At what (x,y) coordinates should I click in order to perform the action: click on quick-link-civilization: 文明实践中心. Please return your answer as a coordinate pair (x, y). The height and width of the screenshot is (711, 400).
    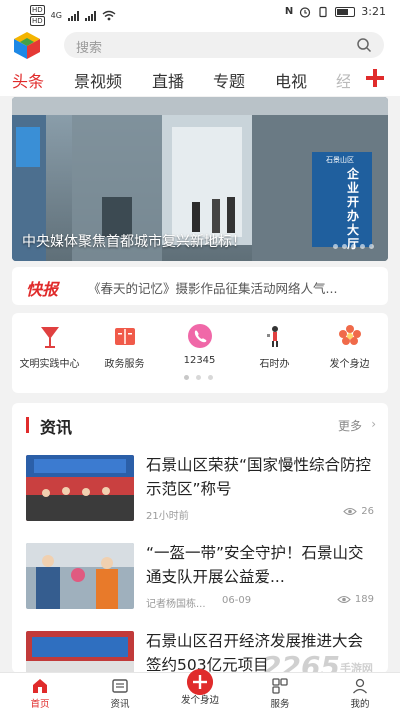
    Looking at the image, I should click on (49, 346).